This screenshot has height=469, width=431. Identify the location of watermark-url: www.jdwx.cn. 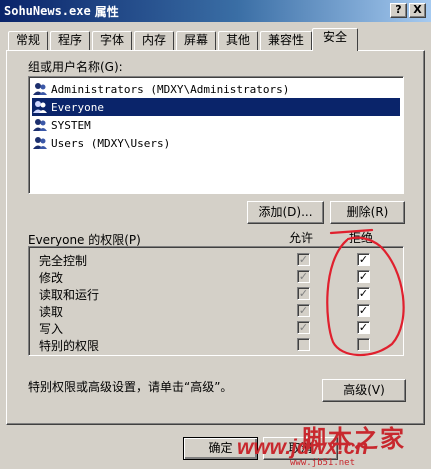
(303, 447).